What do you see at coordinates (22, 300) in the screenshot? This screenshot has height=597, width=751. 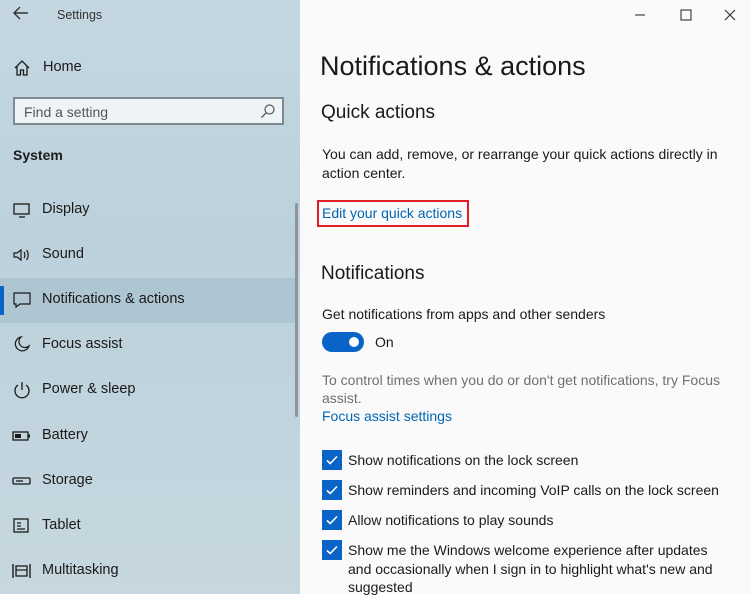 I see `notifications-icon` at bounding box center [22, 300].